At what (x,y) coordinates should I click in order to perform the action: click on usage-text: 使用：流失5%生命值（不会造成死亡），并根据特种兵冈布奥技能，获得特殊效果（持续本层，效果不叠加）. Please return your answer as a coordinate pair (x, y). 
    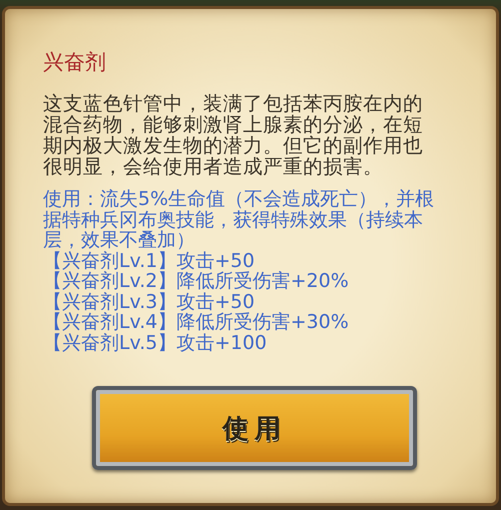
    Looking at the image, I should click on (239, 219).